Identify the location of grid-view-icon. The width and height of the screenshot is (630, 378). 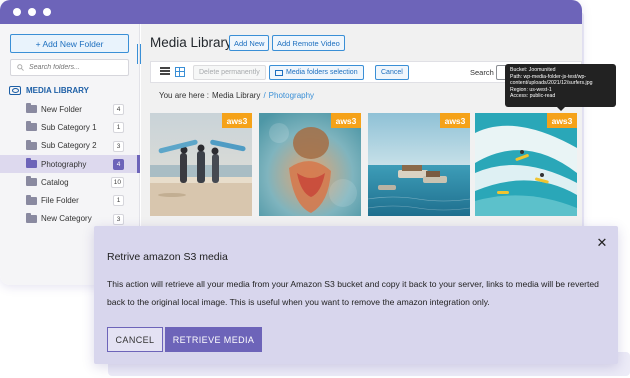
(180, 72).